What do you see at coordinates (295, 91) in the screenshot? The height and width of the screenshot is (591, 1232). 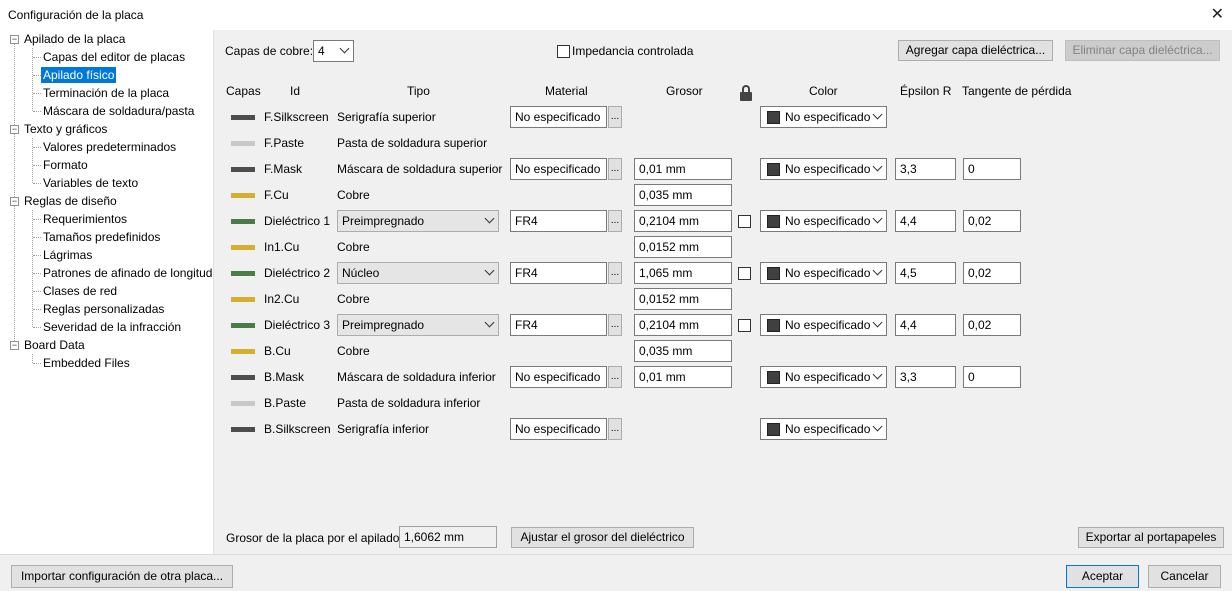 I see `header-id: Id` at bounding box center [295, 91].